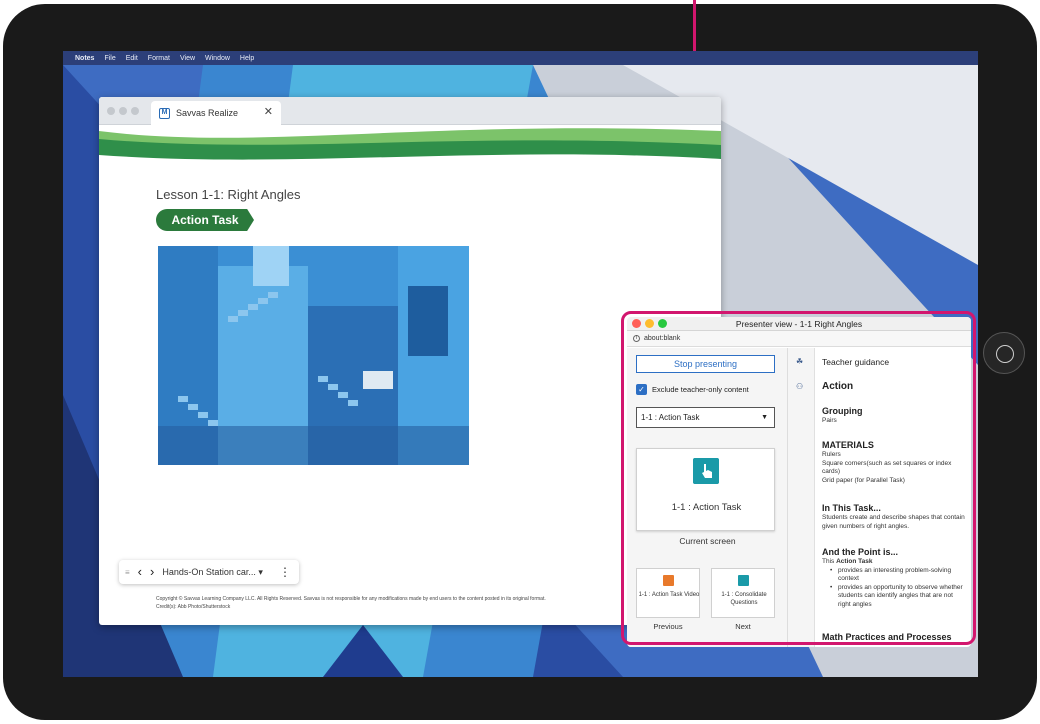 The image size is (1040, 724). I want to click on menu-help: Help, so click(247, 58).